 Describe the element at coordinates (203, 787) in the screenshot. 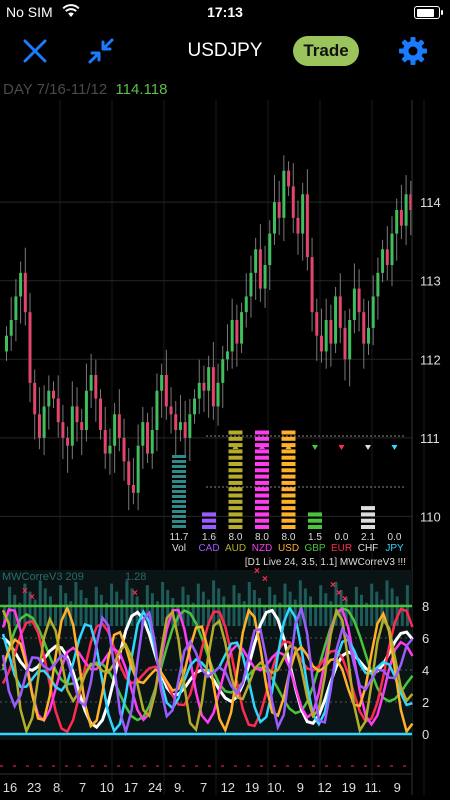

I see `date-tick-label: 7` at that location.